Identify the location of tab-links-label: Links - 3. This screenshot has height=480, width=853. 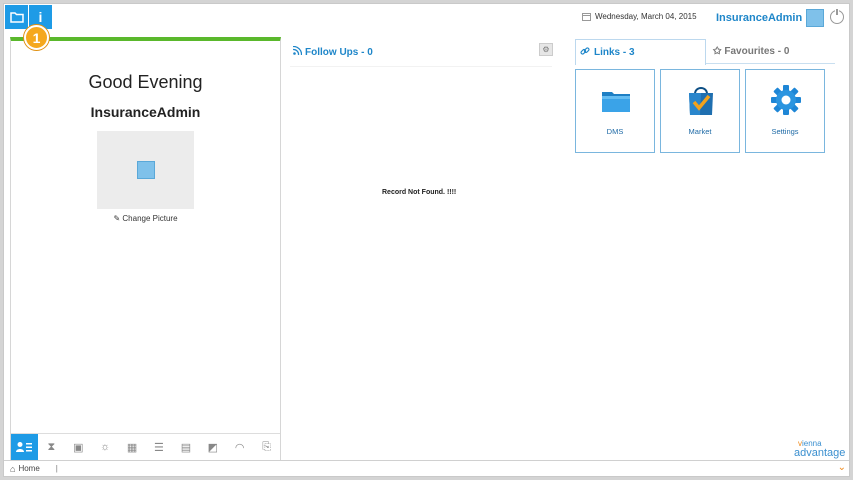
(614, 52).